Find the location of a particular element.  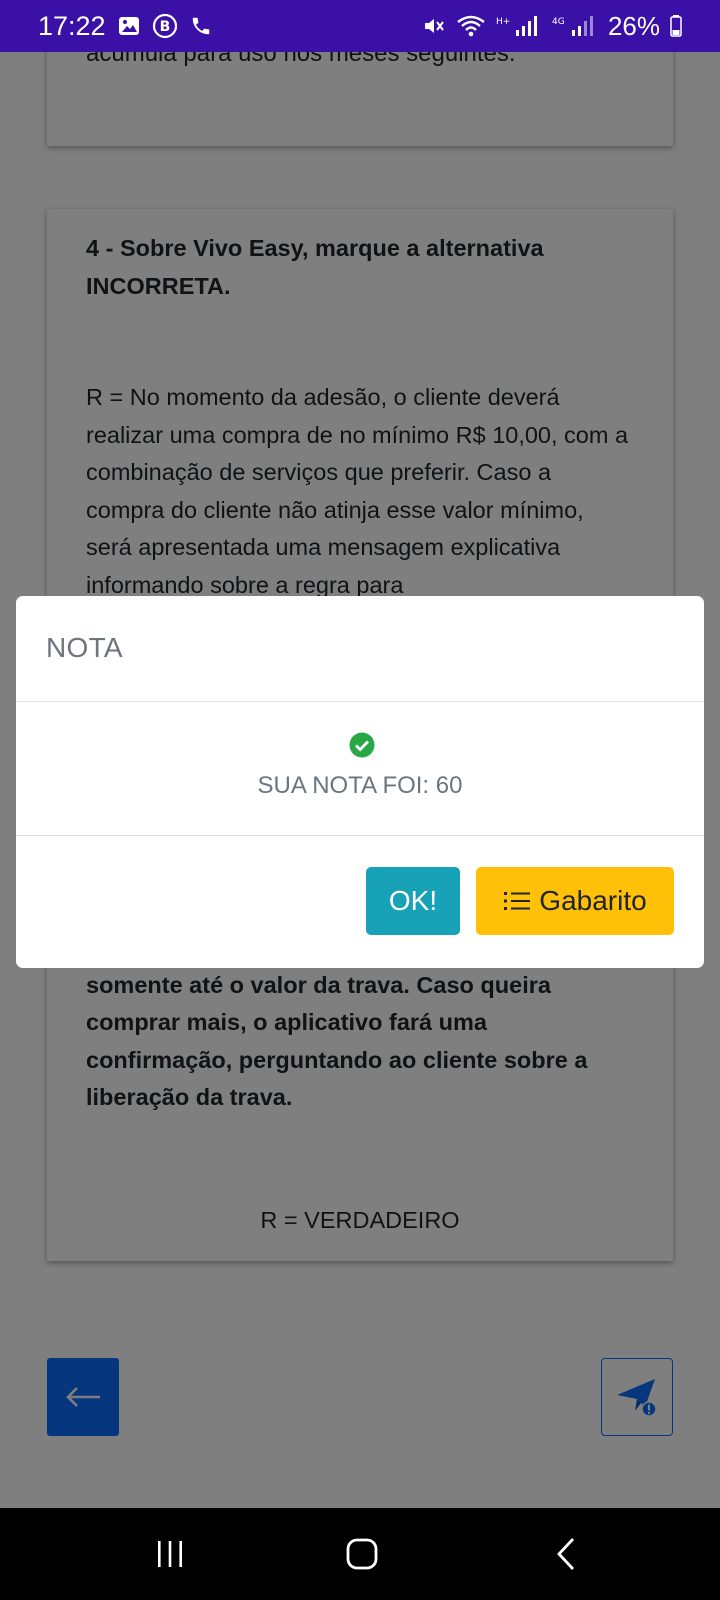

ok-button: OK! is located at coordinates (413, 901).